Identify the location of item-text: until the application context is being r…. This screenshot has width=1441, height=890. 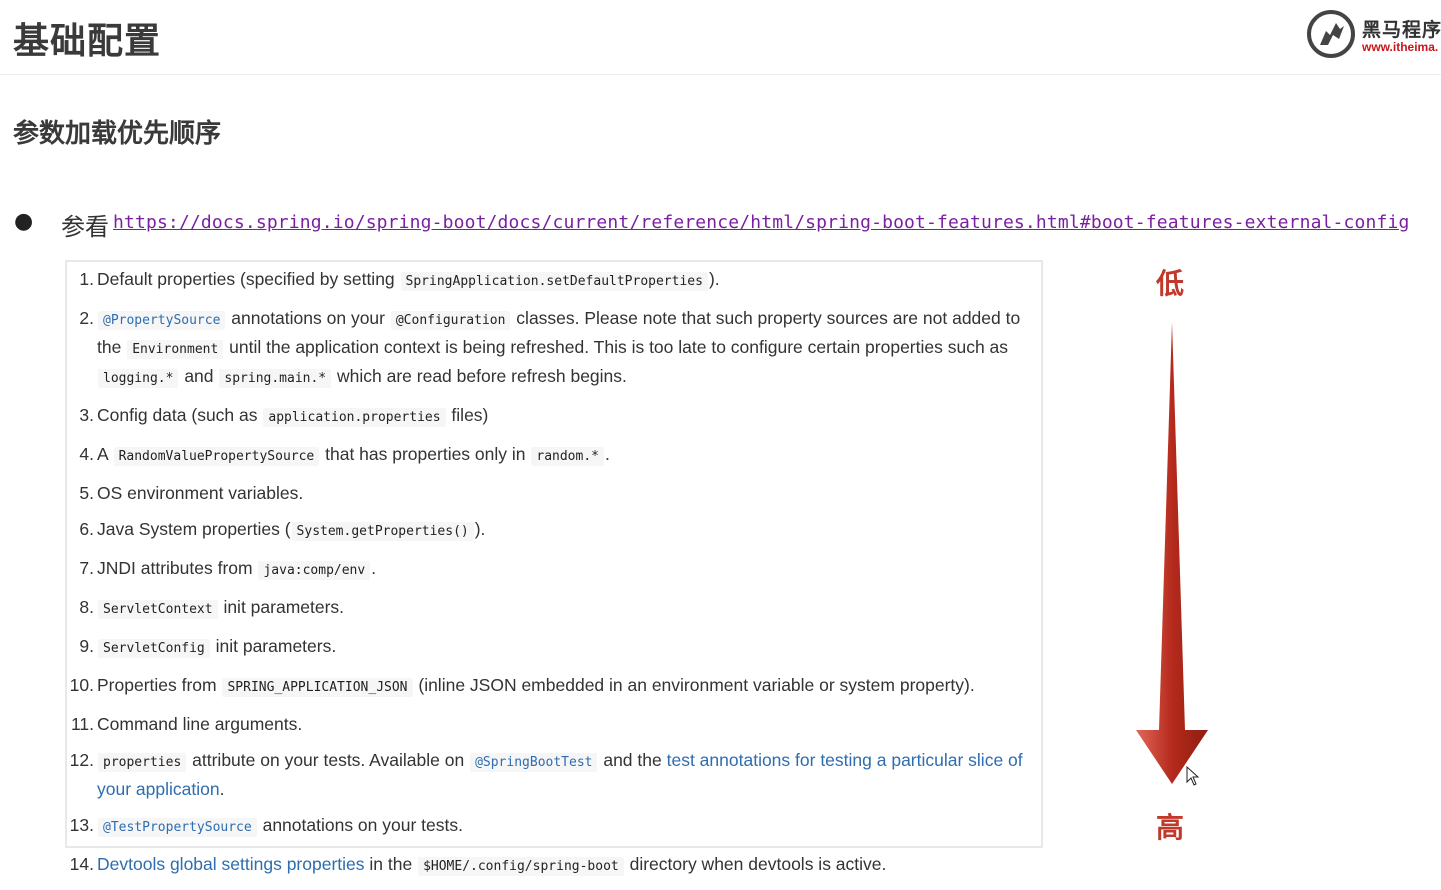
(616, 347).